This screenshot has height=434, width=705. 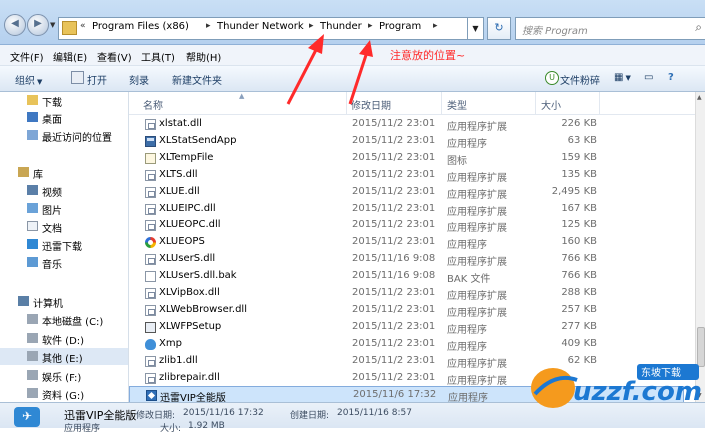 What do you see at coordinates (701, 347) in the screenshot?
I see `scrollbar-thumb` at bounding box center [701, 347].